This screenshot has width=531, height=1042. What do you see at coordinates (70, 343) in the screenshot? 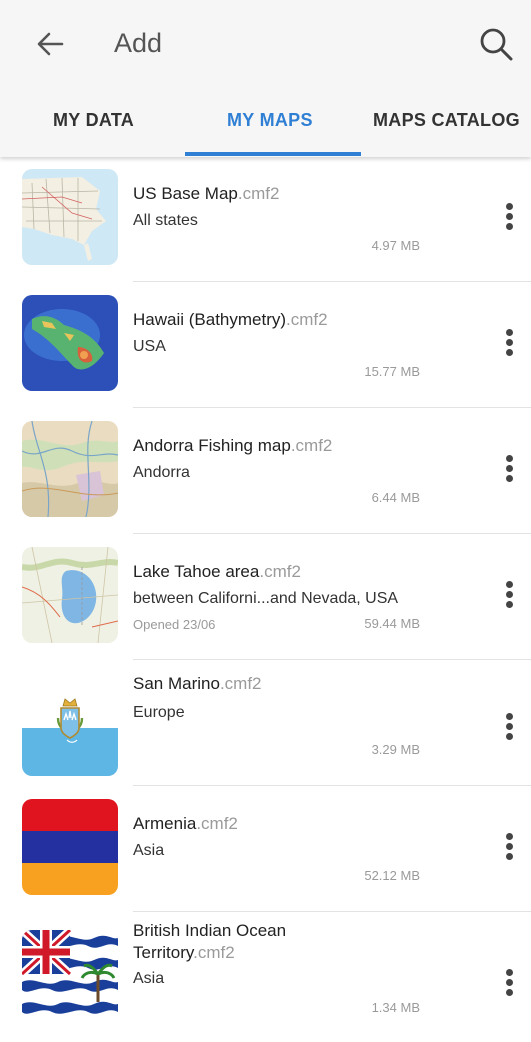
I see `hawaii-bathymetry-thumbnail` at bounding box center [70, 343].